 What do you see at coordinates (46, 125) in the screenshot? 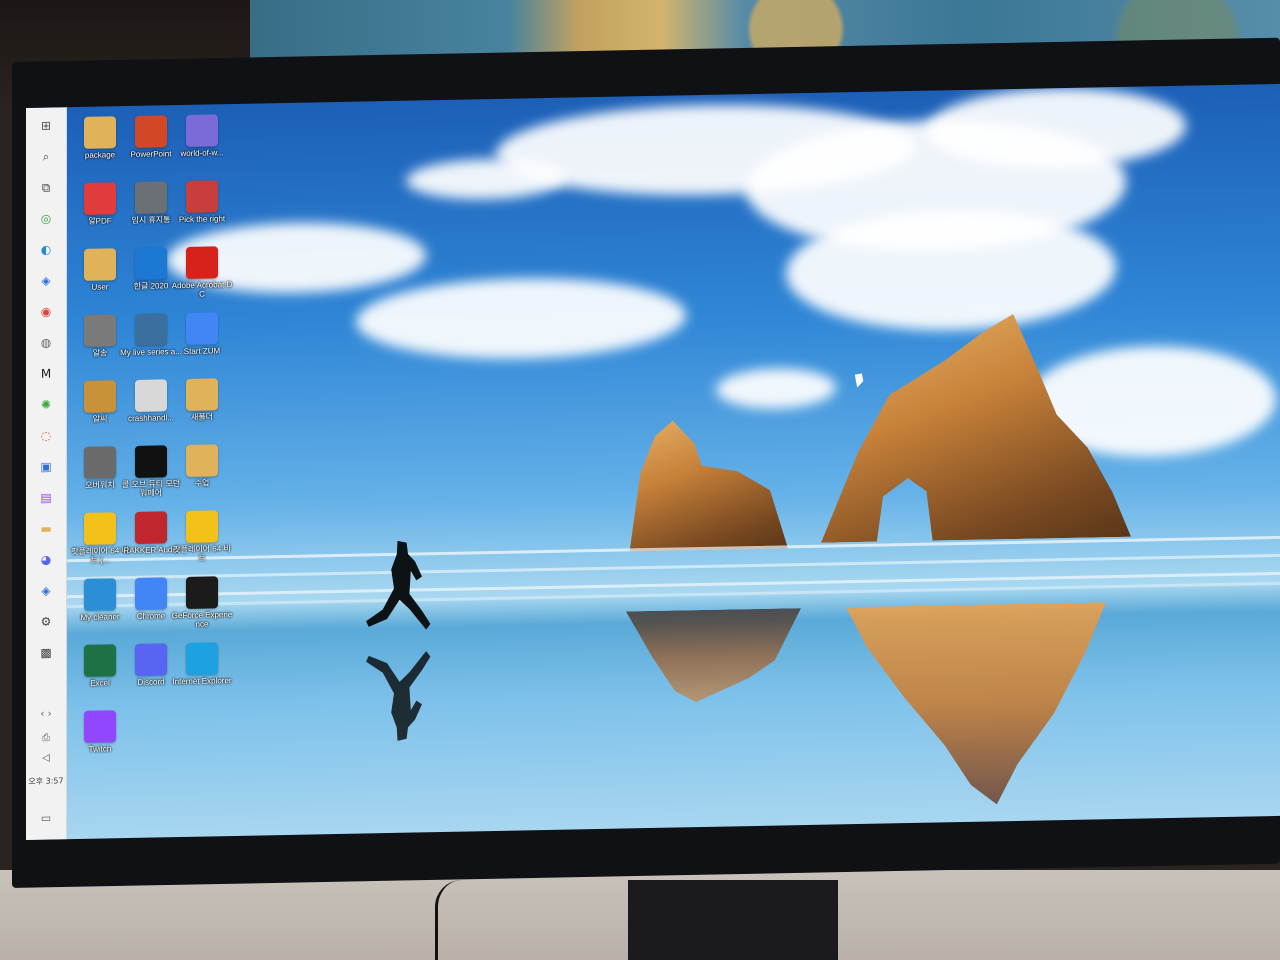
I see `start-icon: ⊞` at bounding box center [46, 125].